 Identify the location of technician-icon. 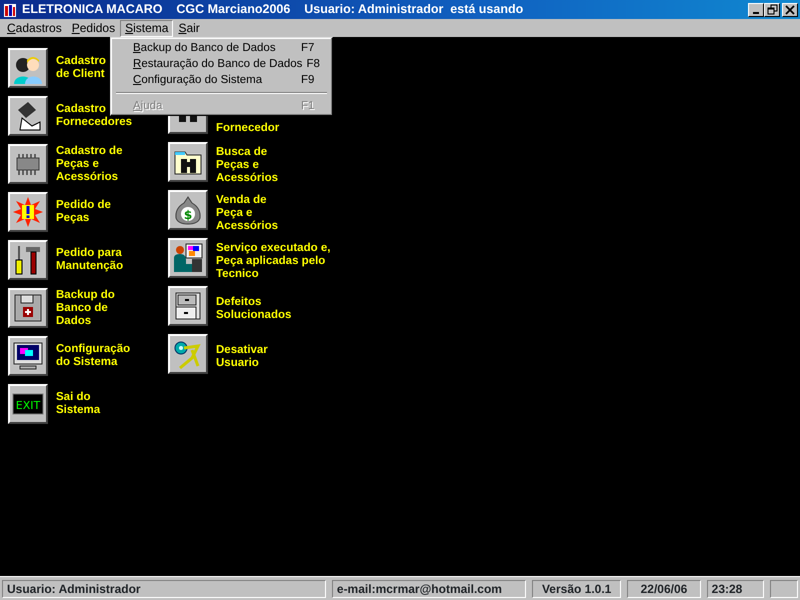
(188, 258).